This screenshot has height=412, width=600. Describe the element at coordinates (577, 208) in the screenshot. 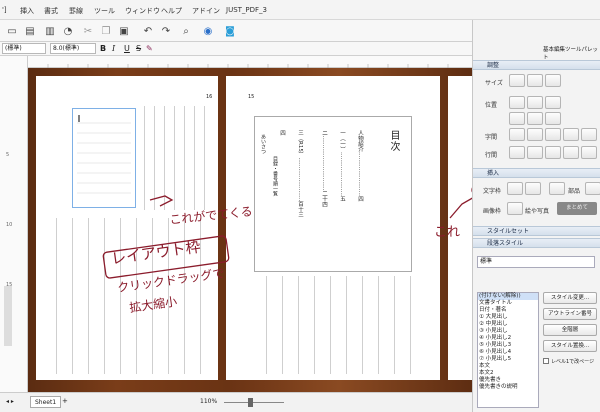

I see `matome-button: まとめて` at that location.